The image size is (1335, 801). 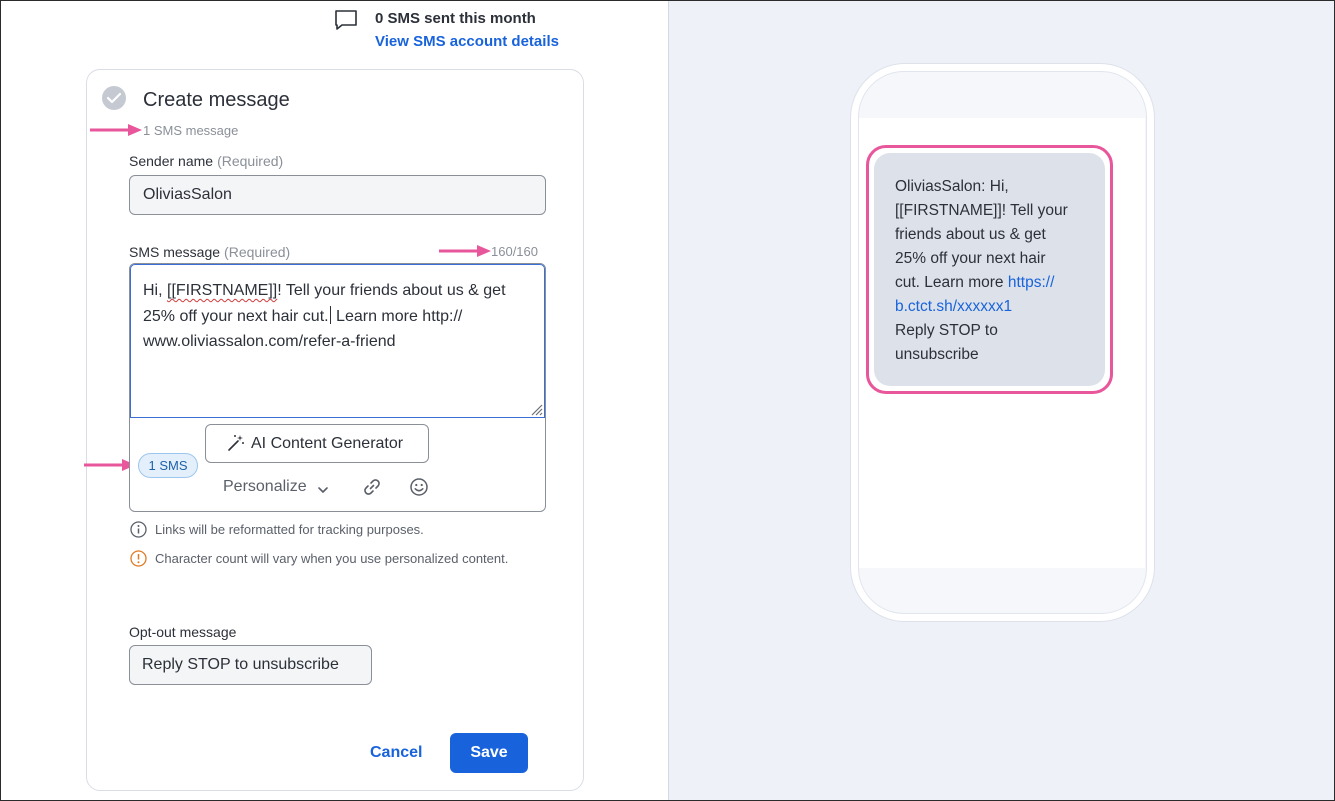 What do you see at coordinates (989, 307) in the screenshot?
I see `preview-link: b.ctct.sh/xxxxxx1` at bounding box center [989, 307].